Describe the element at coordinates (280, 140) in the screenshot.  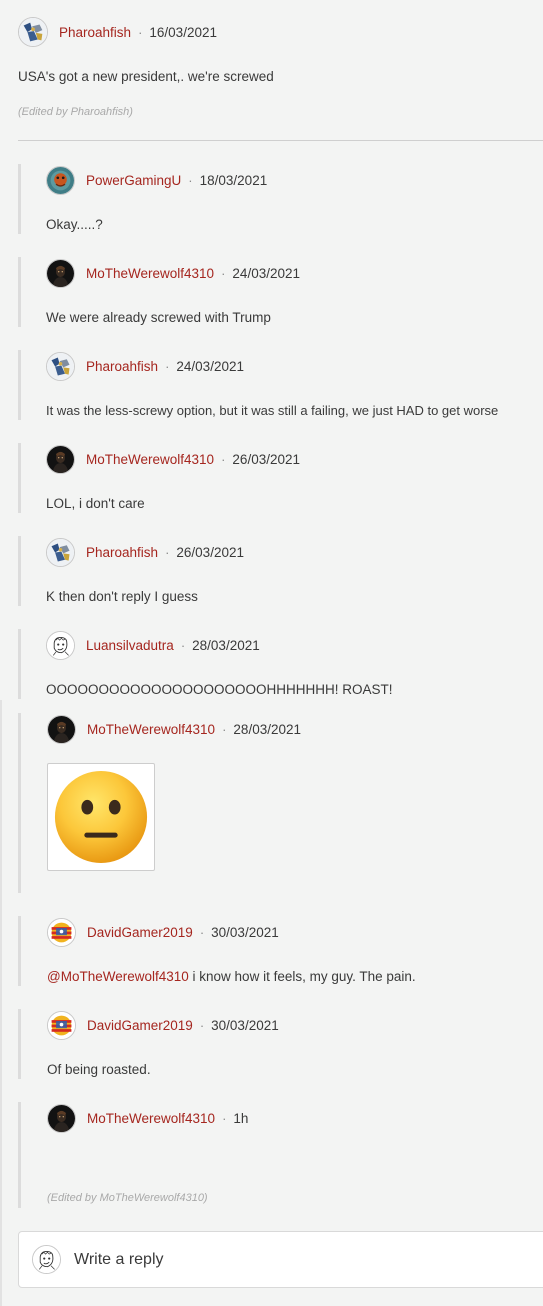
I see `divider` at that location.